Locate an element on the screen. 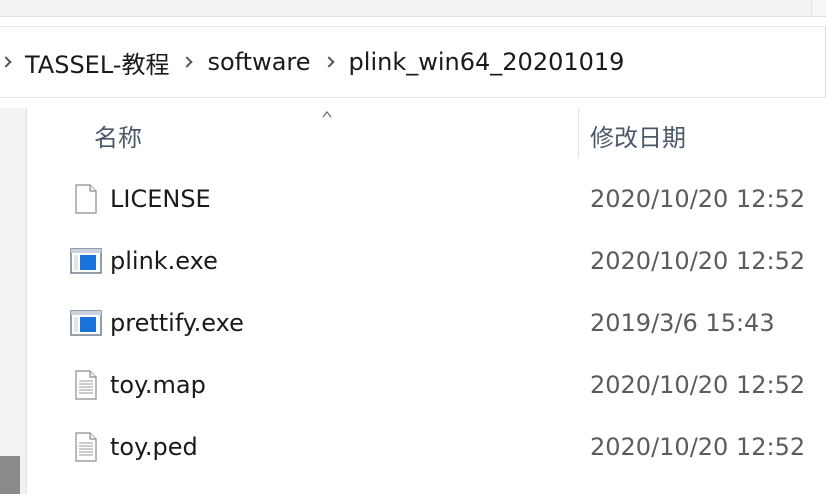  address-bar: TASSEL-教程 software plink_win64_20201019 is located at coordinates (413, 62).